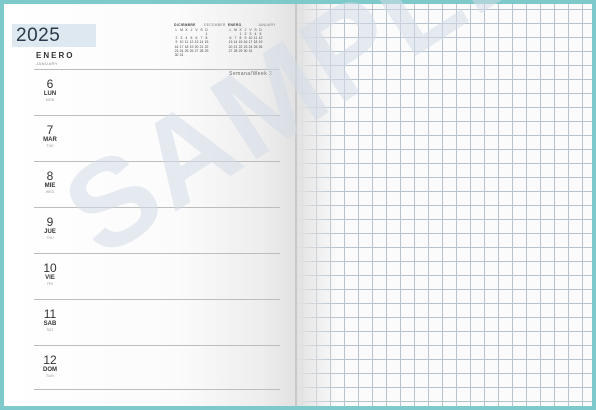 Image resolution: width=596 pixels, height=410 pixels. I want to click on day-name: MAR, so click(50, 140).